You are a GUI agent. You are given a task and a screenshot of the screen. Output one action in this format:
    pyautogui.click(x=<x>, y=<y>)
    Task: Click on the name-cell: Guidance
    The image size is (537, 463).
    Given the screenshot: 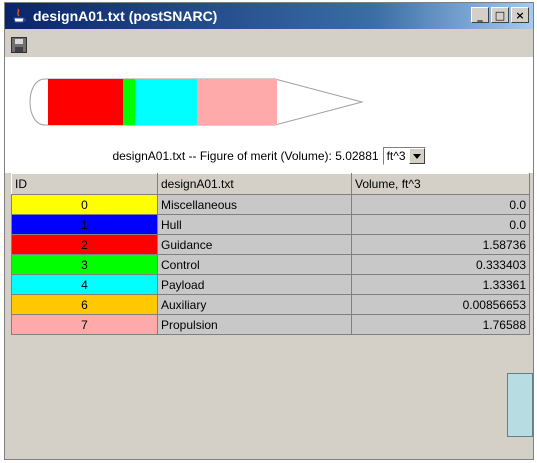 What is the action you would take?
    pyautogui.click(x=254, y=244)
    